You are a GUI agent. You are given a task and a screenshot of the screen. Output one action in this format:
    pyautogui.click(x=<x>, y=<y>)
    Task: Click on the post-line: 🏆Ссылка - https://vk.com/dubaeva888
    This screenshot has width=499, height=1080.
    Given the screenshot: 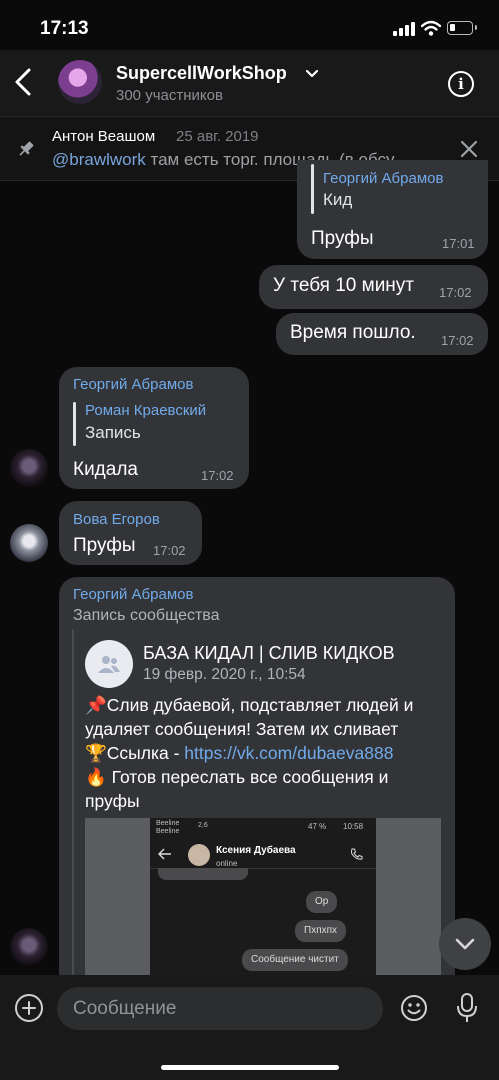 What is the action you would take?
    pyautogui.click(x=239, y=753)
    